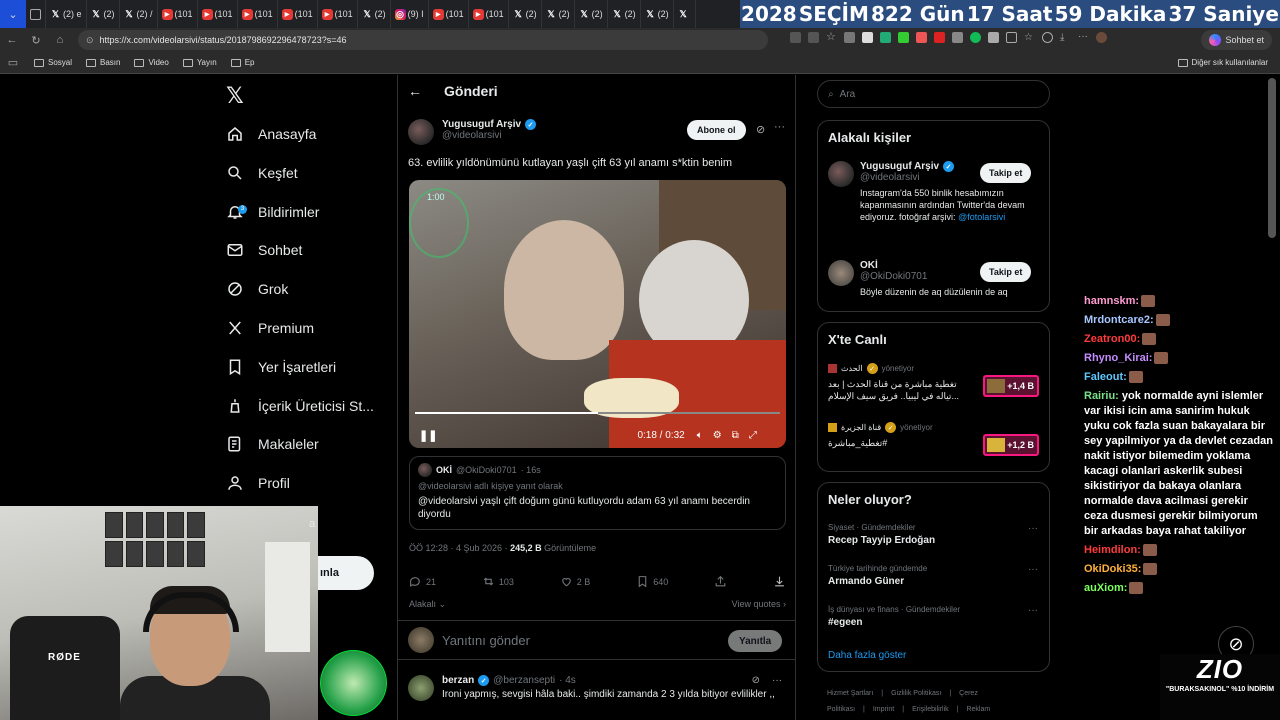 Image resolution: width=1280 pixels, height=720 pixels. I want to click on collections-icon, so click(1047, 37).